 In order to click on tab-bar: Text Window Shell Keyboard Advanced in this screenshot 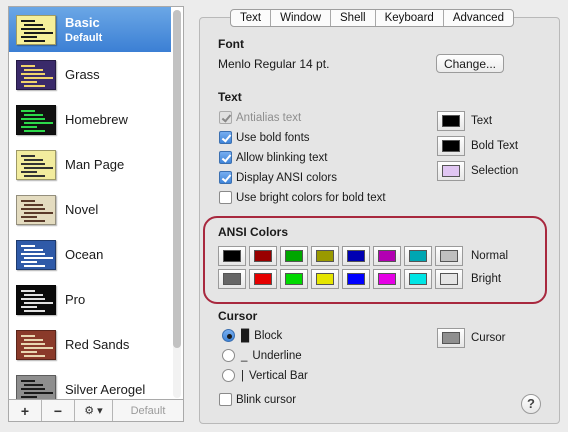, I will do `click(372, 18)`.